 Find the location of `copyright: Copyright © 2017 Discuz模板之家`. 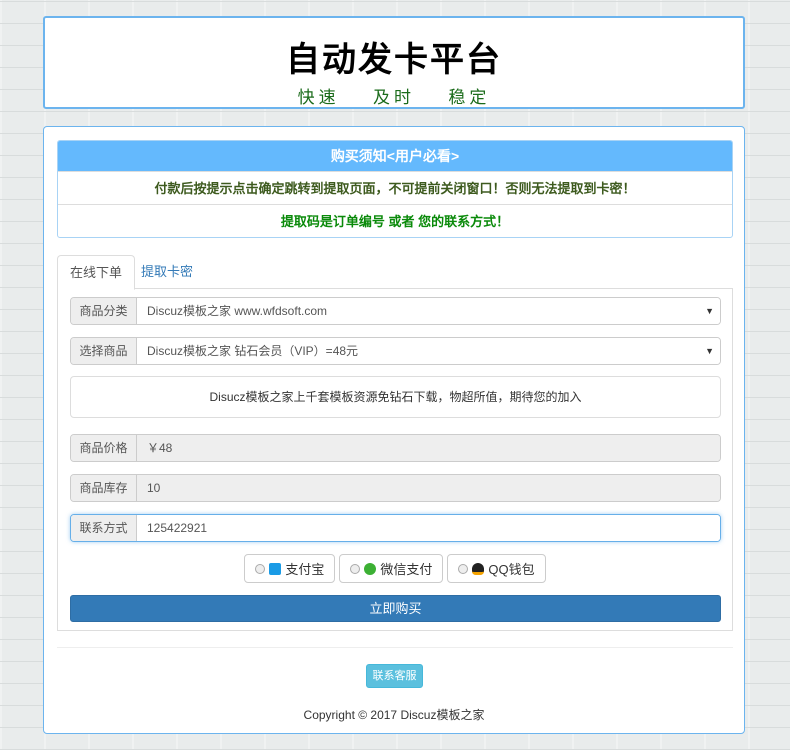

copyright: Copyright © 2017 Discuz模板之家 is located at coordinates (394, 715).